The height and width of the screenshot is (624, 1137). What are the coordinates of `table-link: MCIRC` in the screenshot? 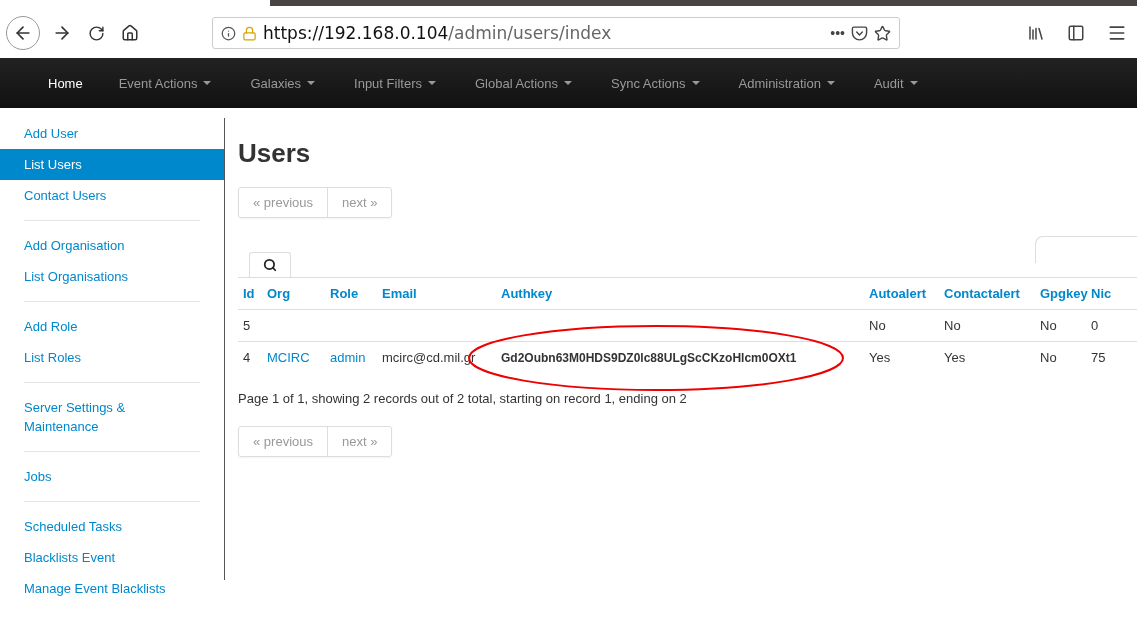 It's located at (288, 357).